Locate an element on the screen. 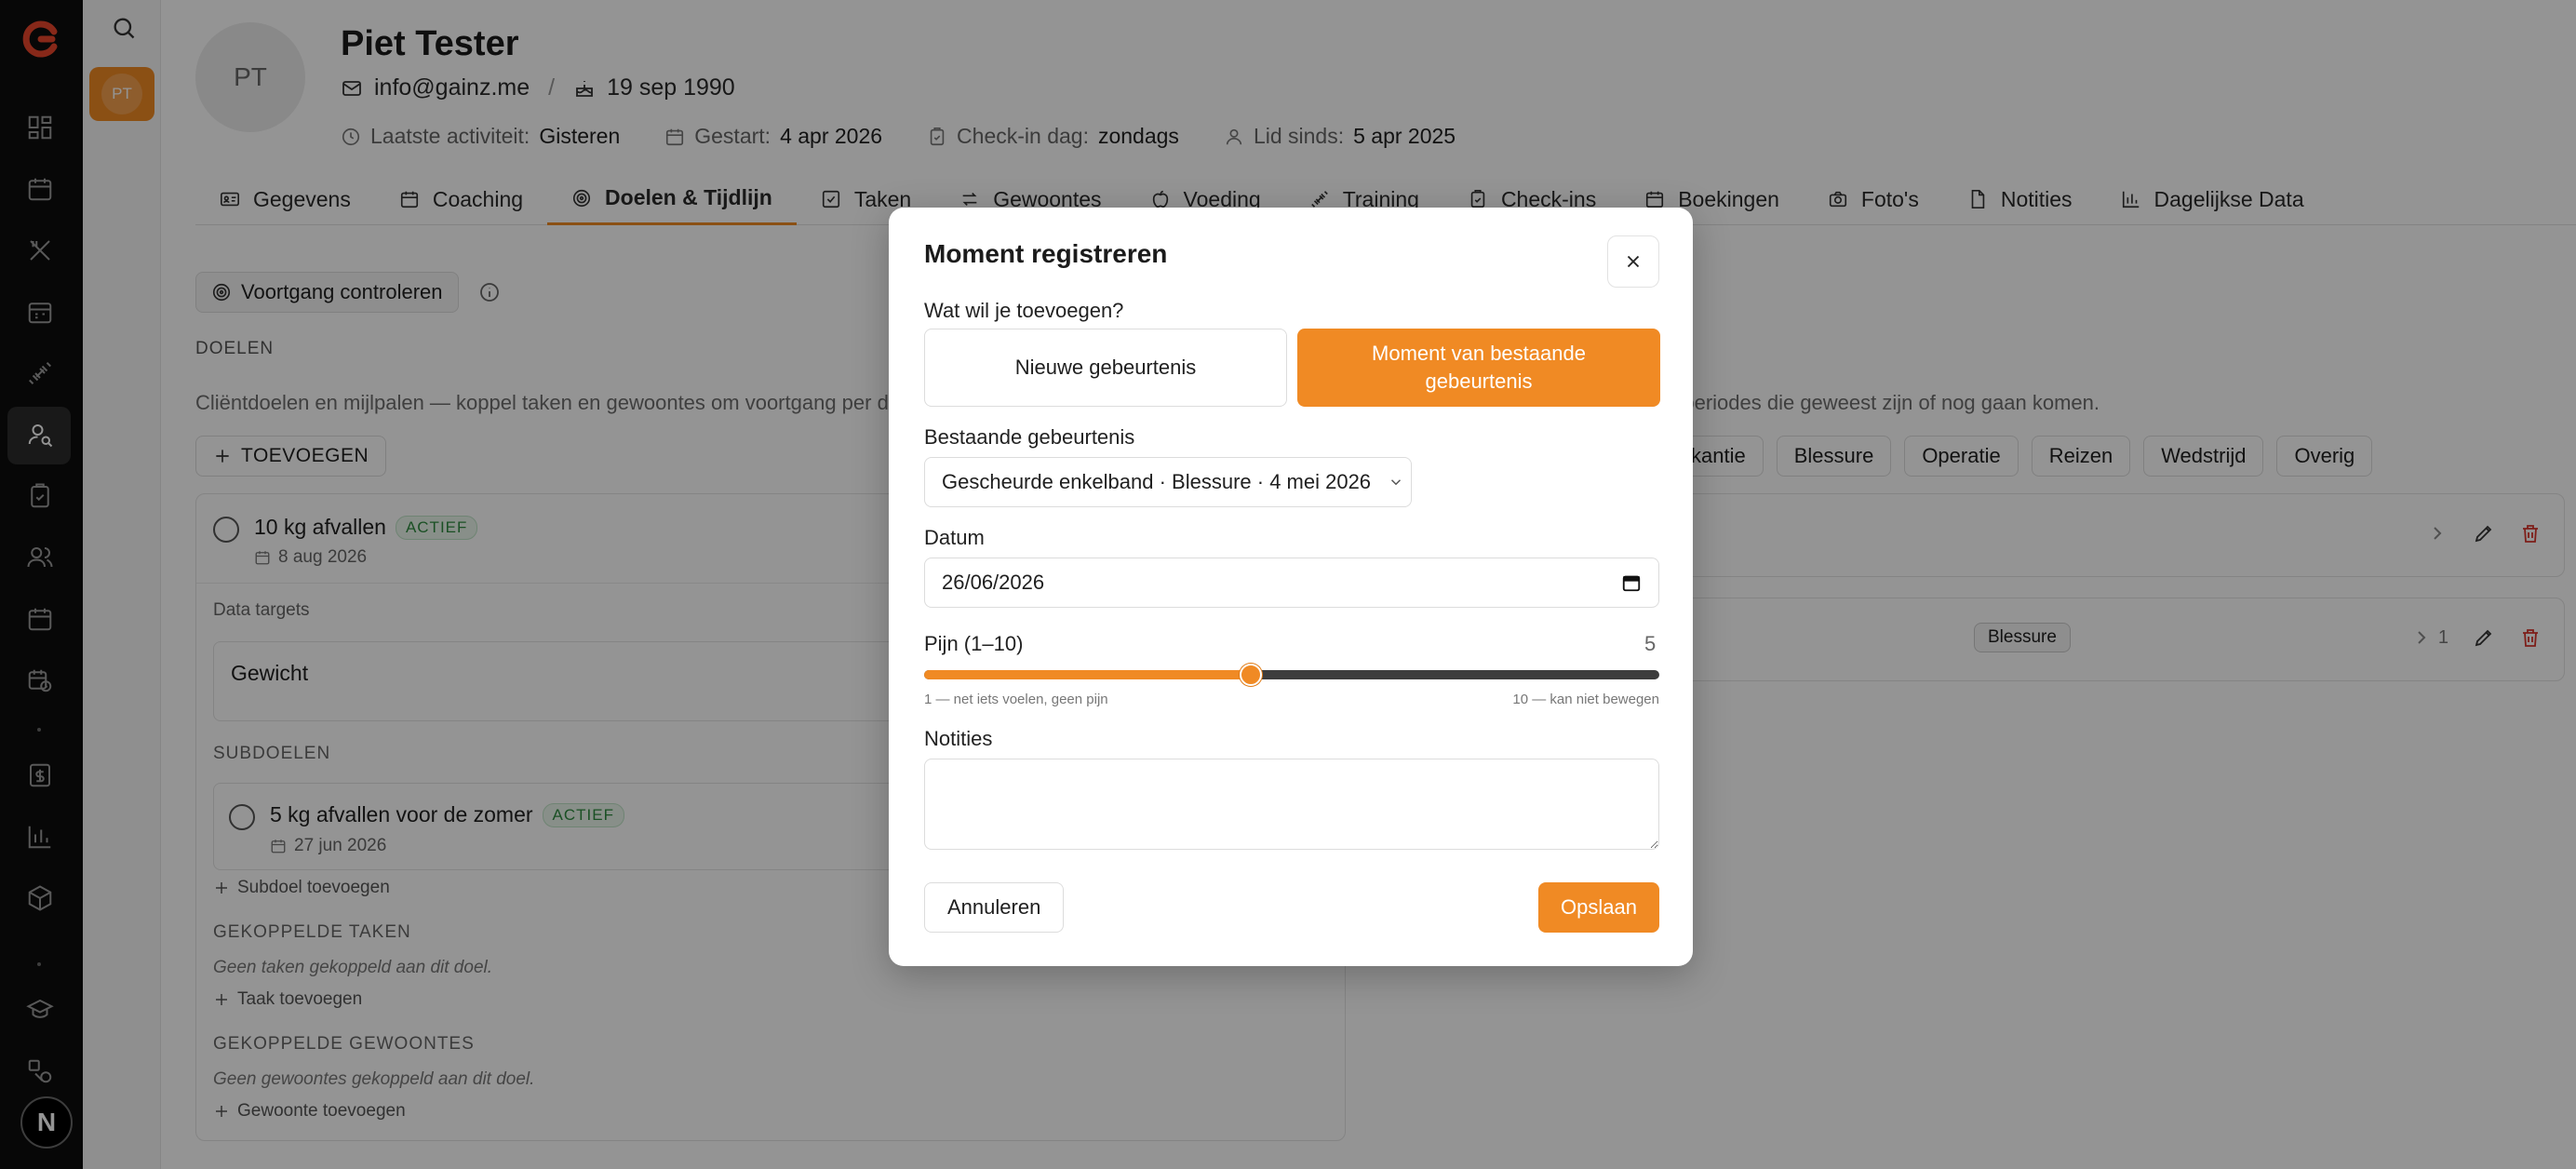  pain-min-label: 1 — net iets voelen, geen pijn is located at coordinates (1016, 699).